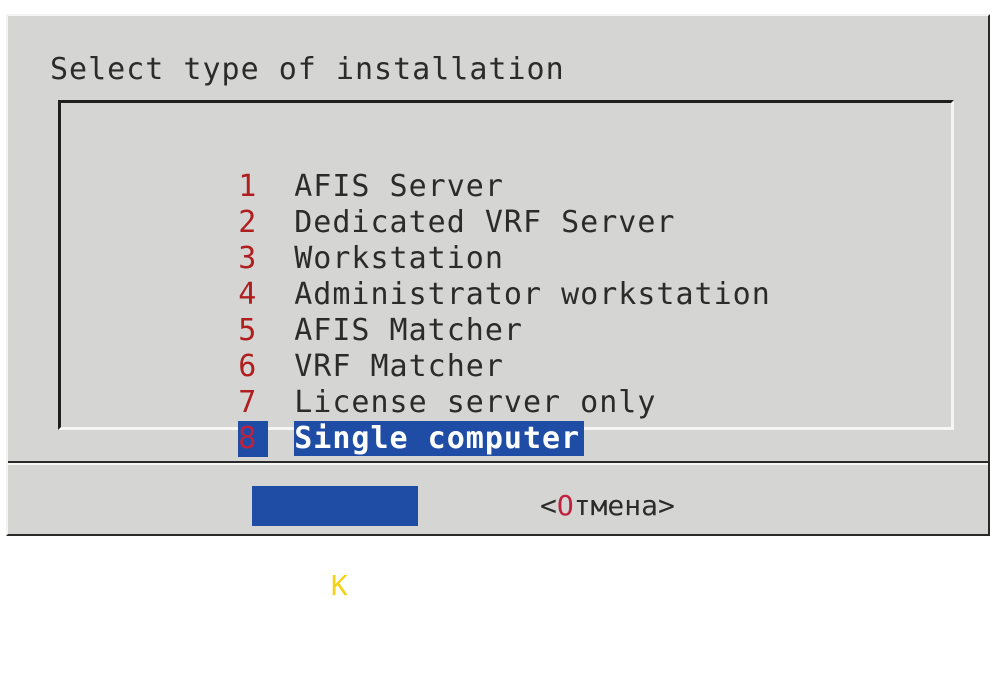  Describe the element at coordinates (666, 505) in the screenshot. I see `cancel-right-bracket: >` at that location.